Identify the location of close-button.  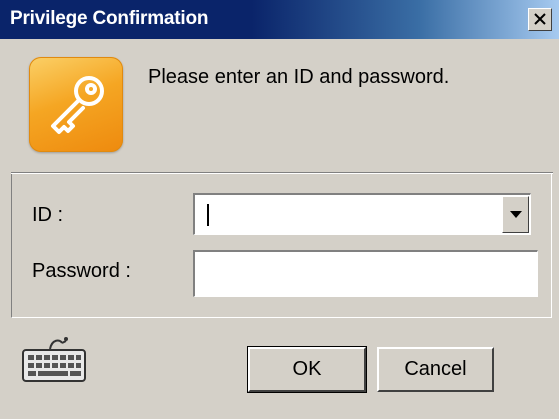
(540, 19).